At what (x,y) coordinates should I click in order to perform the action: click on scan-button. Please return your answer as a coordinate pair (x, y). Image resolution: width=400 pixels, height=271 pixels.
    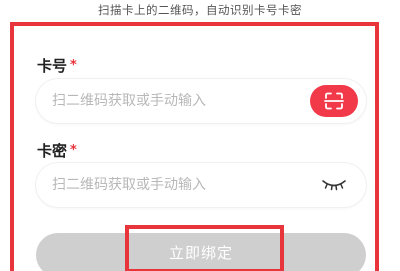
    Looking at the image, I should click on (334, 101).